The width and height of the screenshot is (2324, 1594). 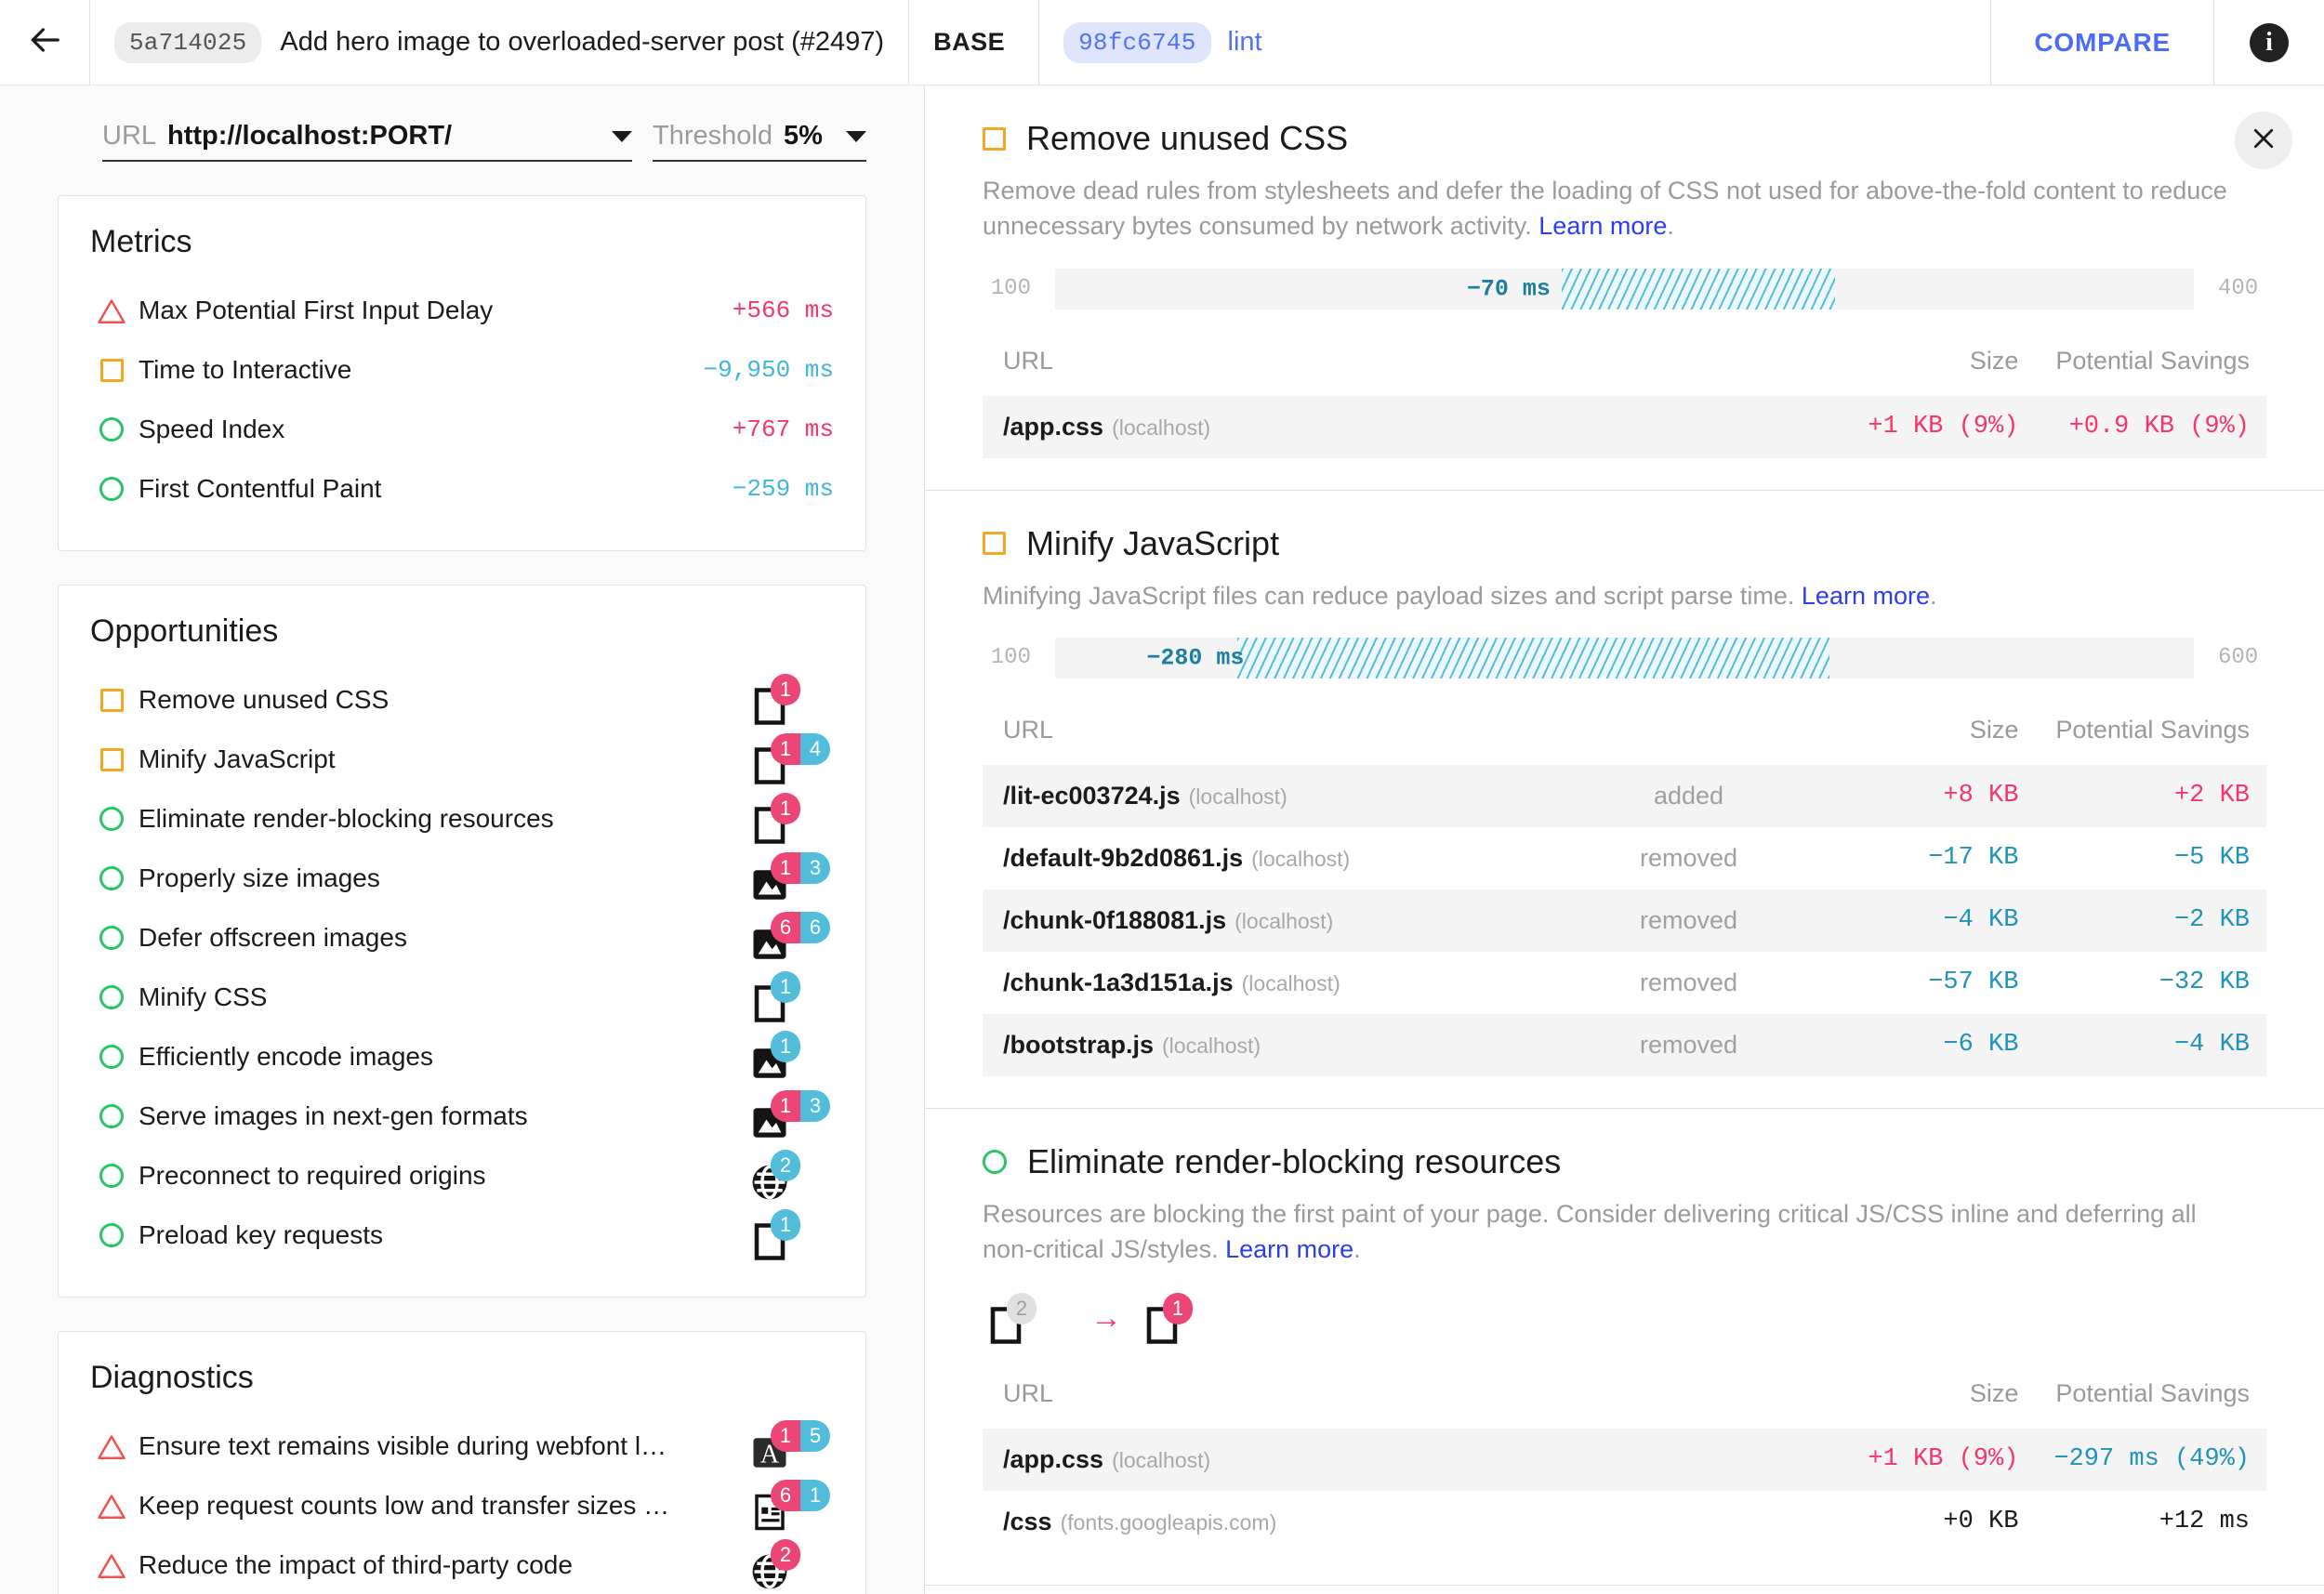 I want to click on audit-badge-group: A15, so click(x=792, y=1446).